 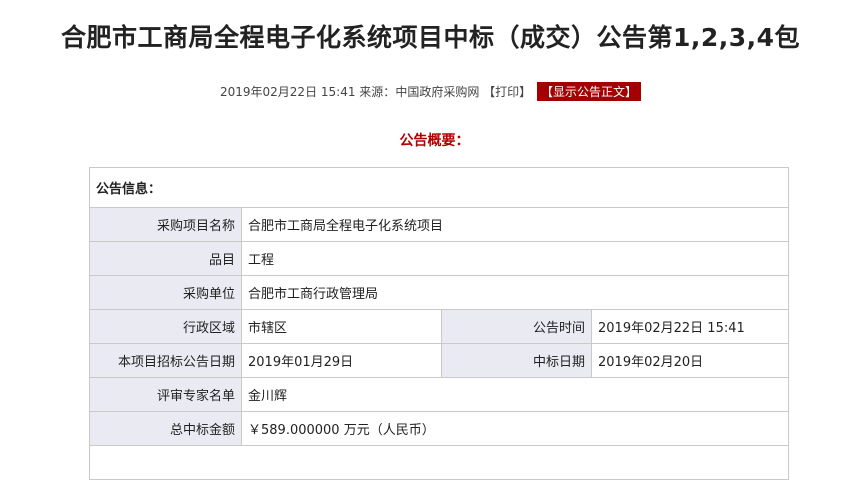 I want to click on purchaser-value: 合肥市工商行政管理局, so click(x=515, y=292).